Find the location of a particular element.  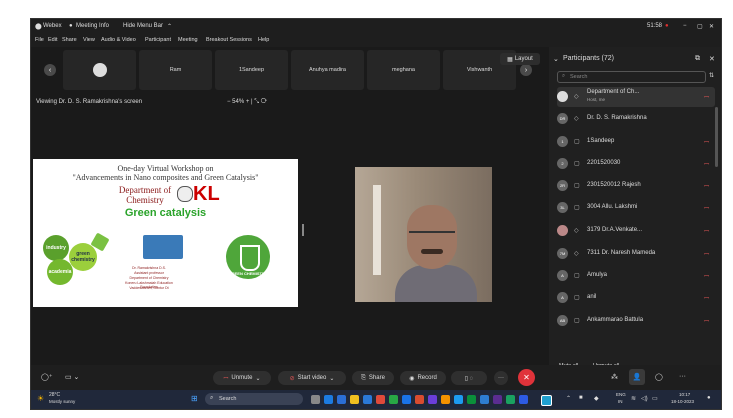

language-region: IN is located at coordinates (620, 401).